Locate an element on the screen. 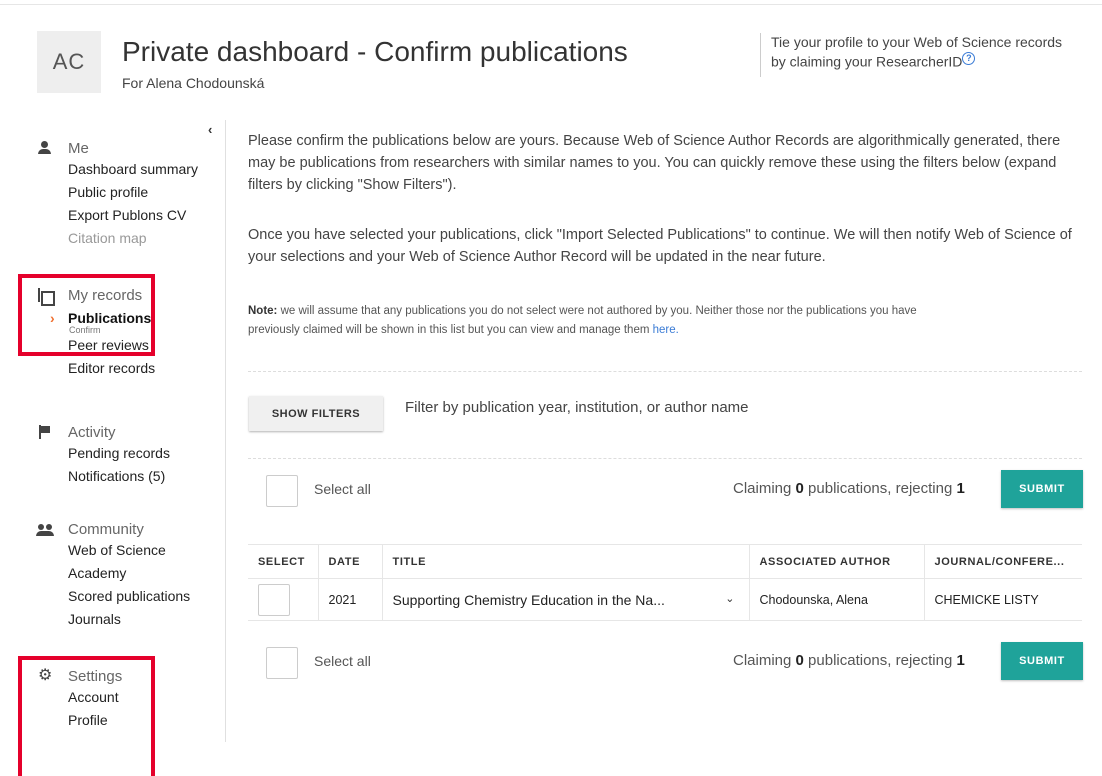 This screenshot has height=776, width=1102. collapse-sidebar-icon: ‹ is located at coordinates (210, 129).